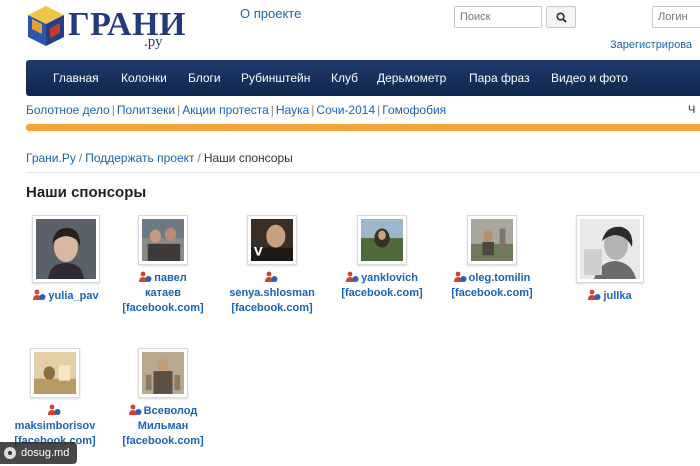 Image resolution: width=700 pixels, height=466 pixels. Describe the element at coordinates (163, 265) in the screenshot. I see `sponsor-card: павел катаев [facebook.com]` at that location.